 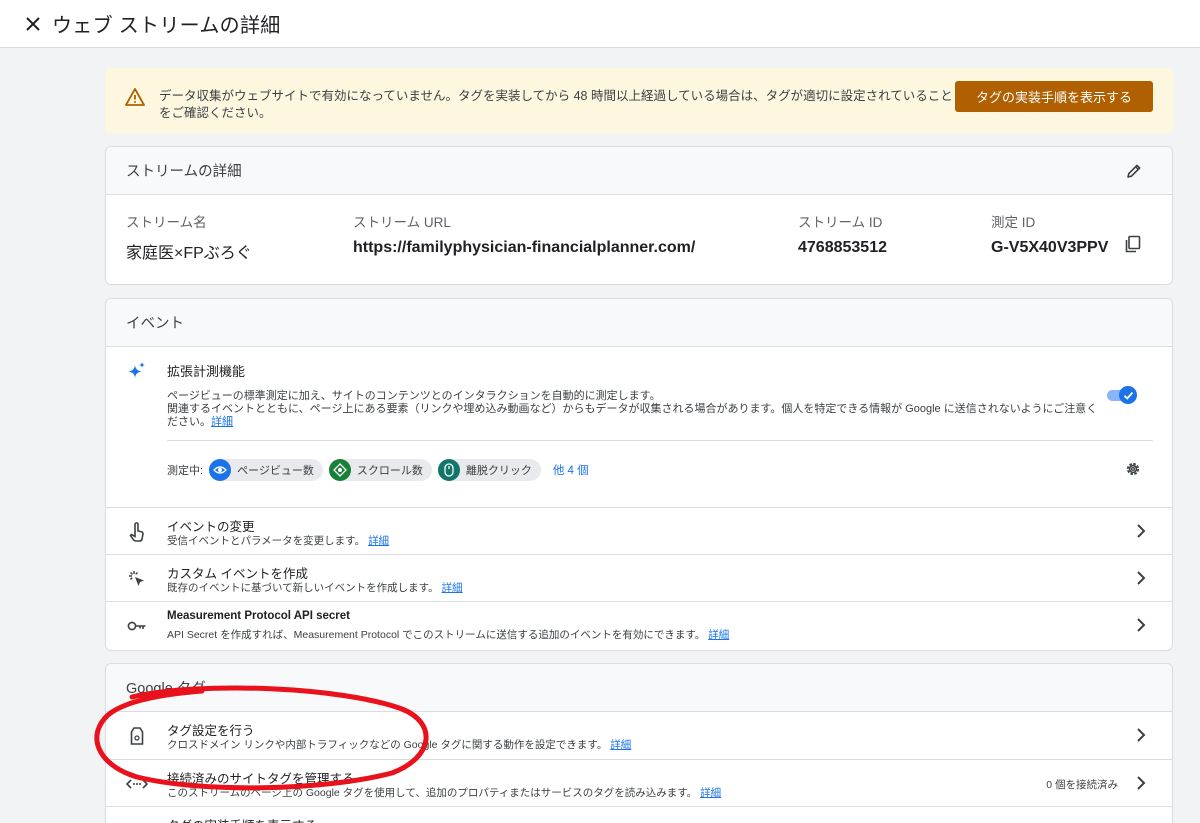 I want to click on stream-id-field: ストリーム ID 4768853512, so click(x=842, y=234).